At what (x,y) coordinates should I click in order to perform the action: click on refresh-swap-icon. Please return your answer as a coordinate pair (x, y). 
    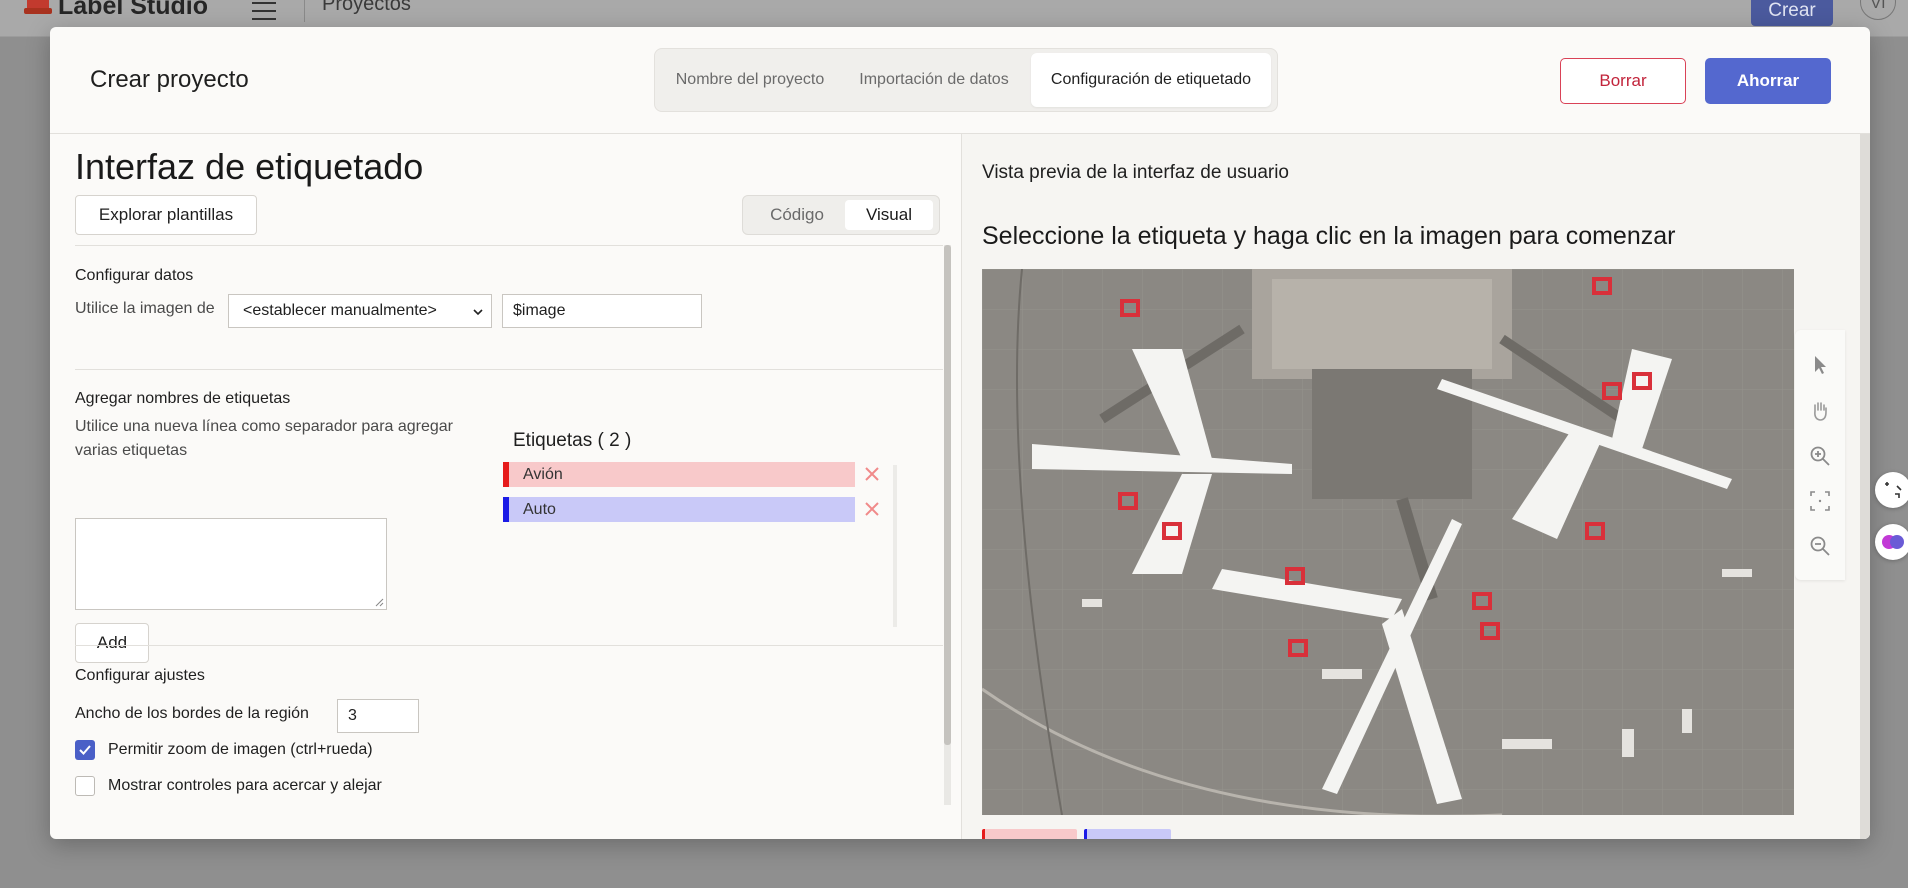
    Looking at the image, I should click on (1893, 490).